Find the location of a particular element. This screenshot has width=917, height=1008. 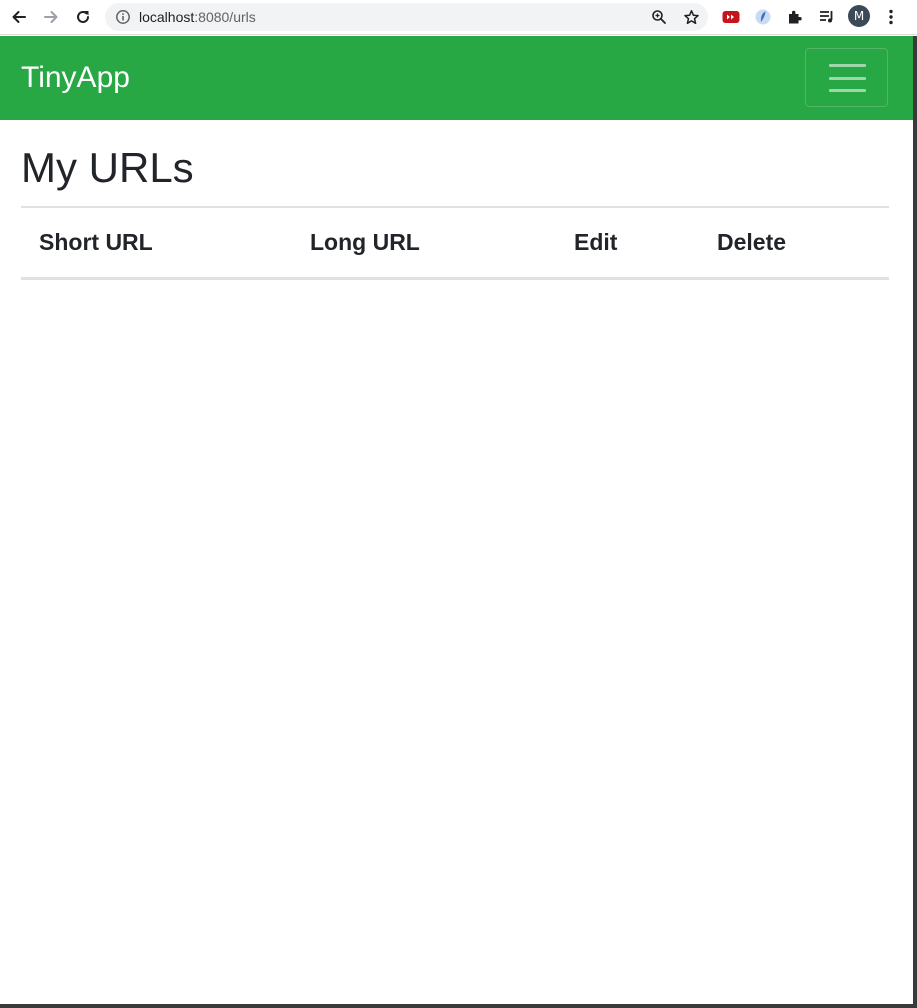

column-header-long-url: Long URL is located at coordinates (365, 241).